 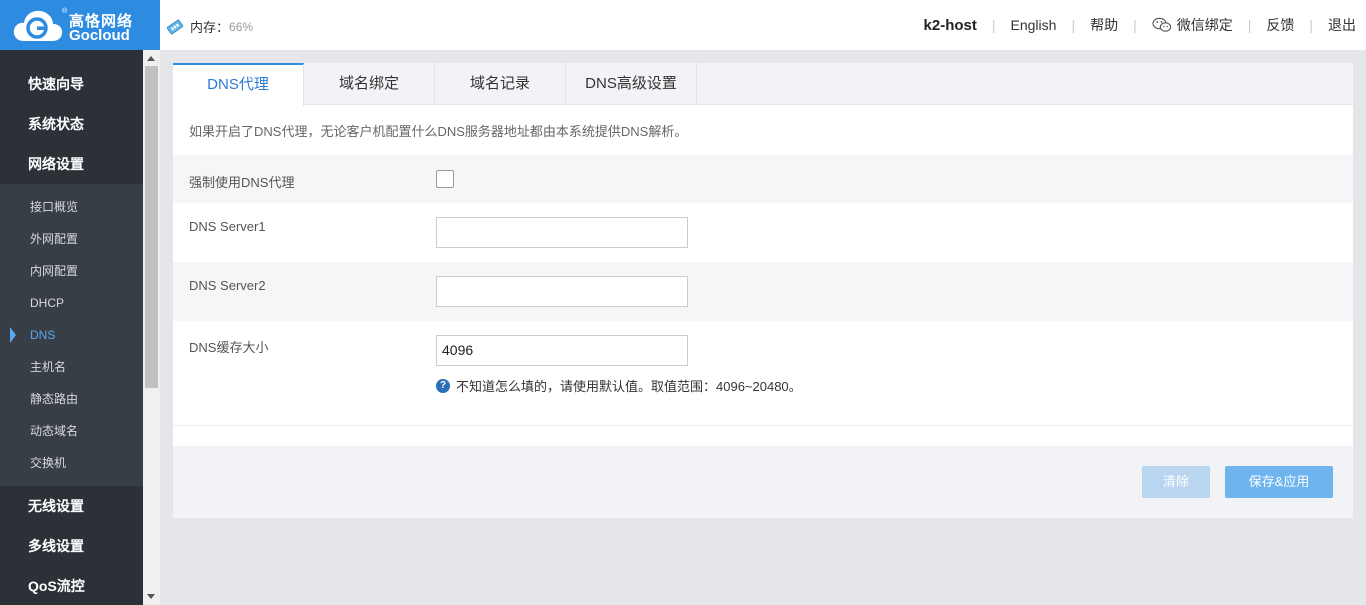 What do you see at coordinates (71, 271) in the screenshot?
I see `sidebar-subitem-lan: 内网配置` at bounding box center [71, 271].